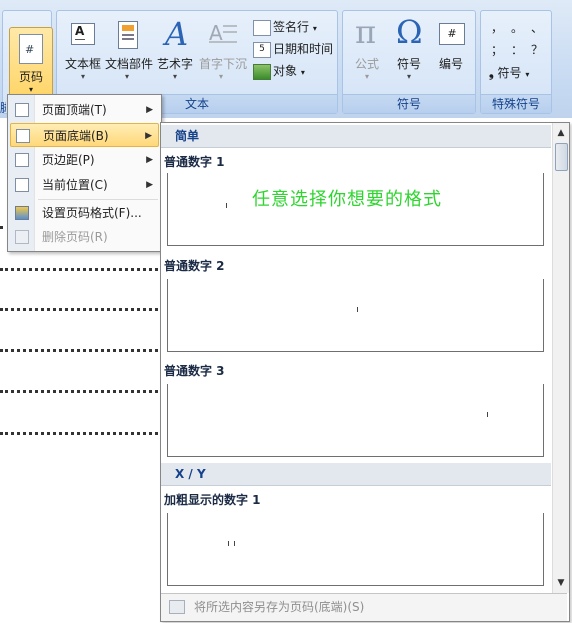  Describe the element at coordinates (31, 49) in the screenshot. I see `page-number-icon: #` at that location.